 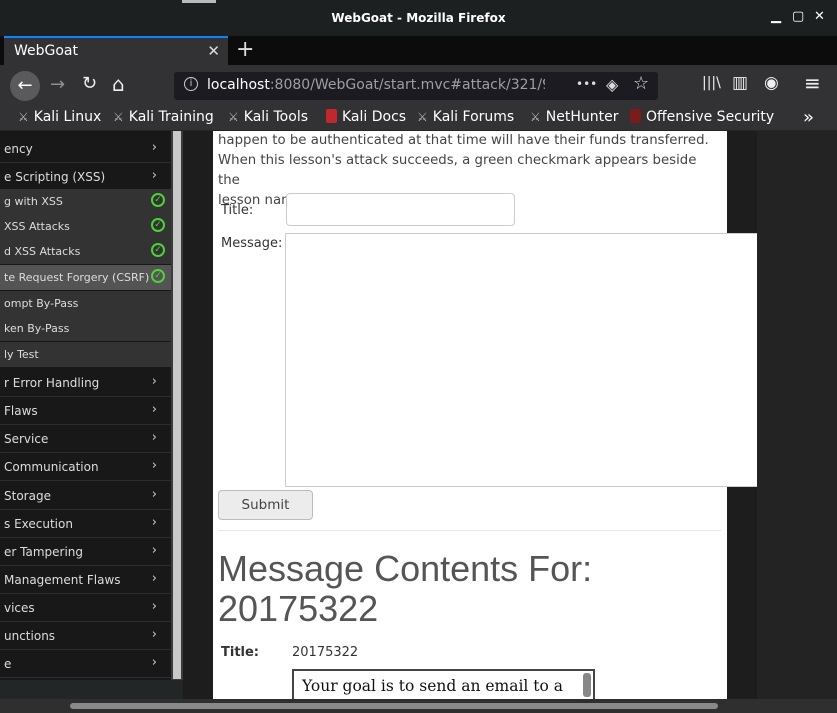 I want to click on reload-icon: ↻, so click(x=89, y=83).